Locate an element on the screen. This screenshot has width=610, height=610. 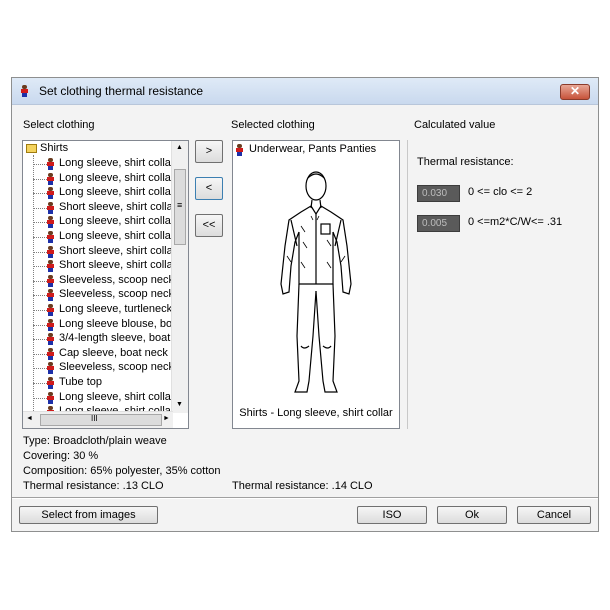
tree-root-label: Shirts is located at coordinates (54, 148).